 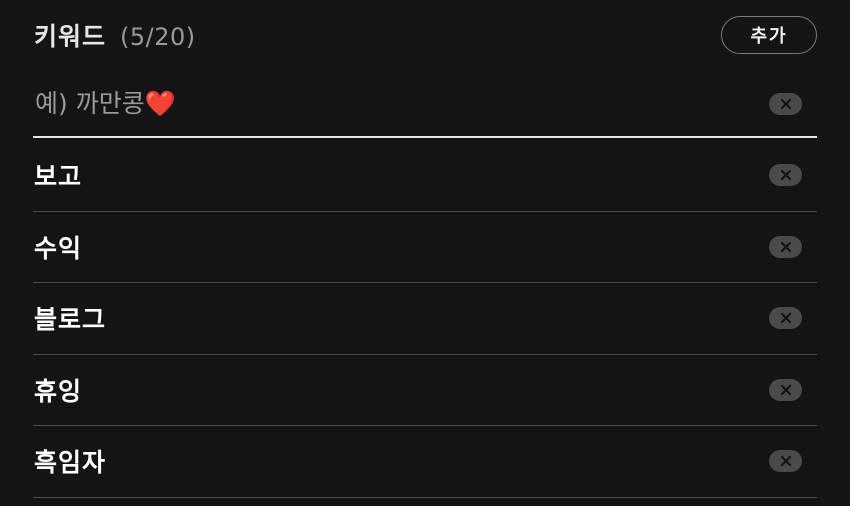 I want to click on keyword-input-row, so click(x=425, y=105).